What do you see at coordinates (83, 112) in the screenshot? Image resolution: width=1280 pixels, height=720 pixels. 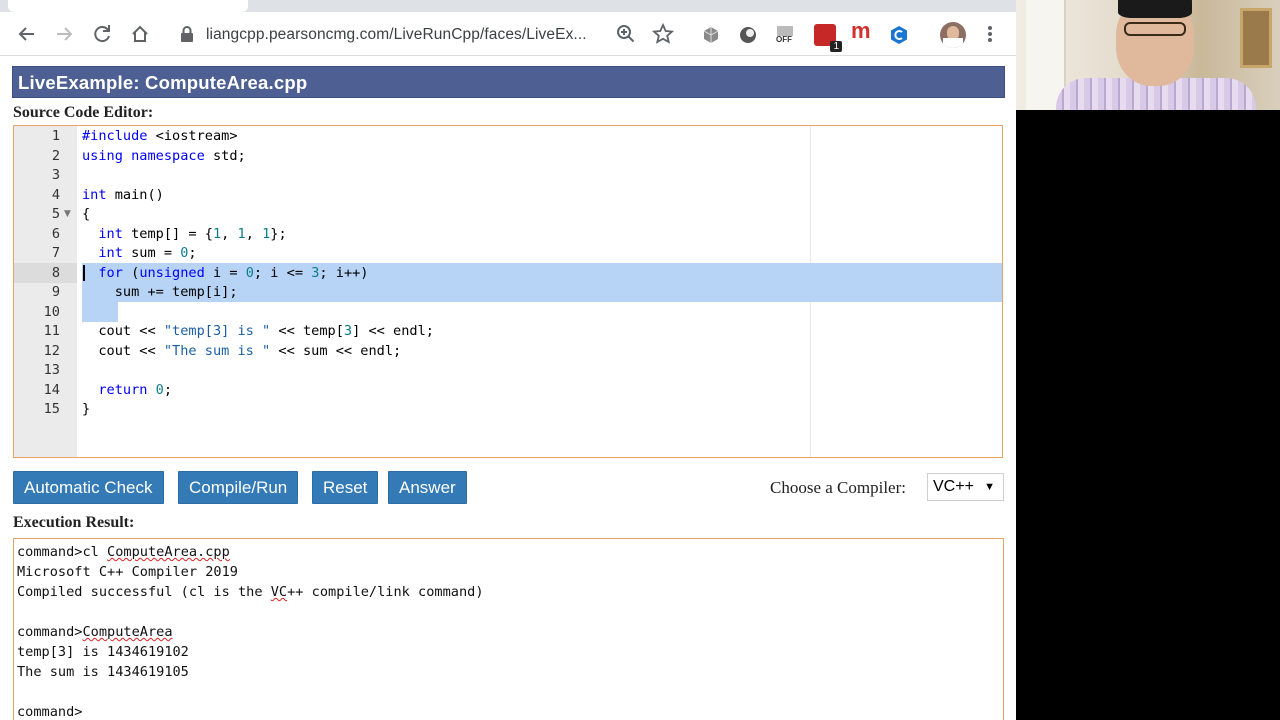 I see `editor-label: Source Code Editor:` at bounding box center [83, 112].